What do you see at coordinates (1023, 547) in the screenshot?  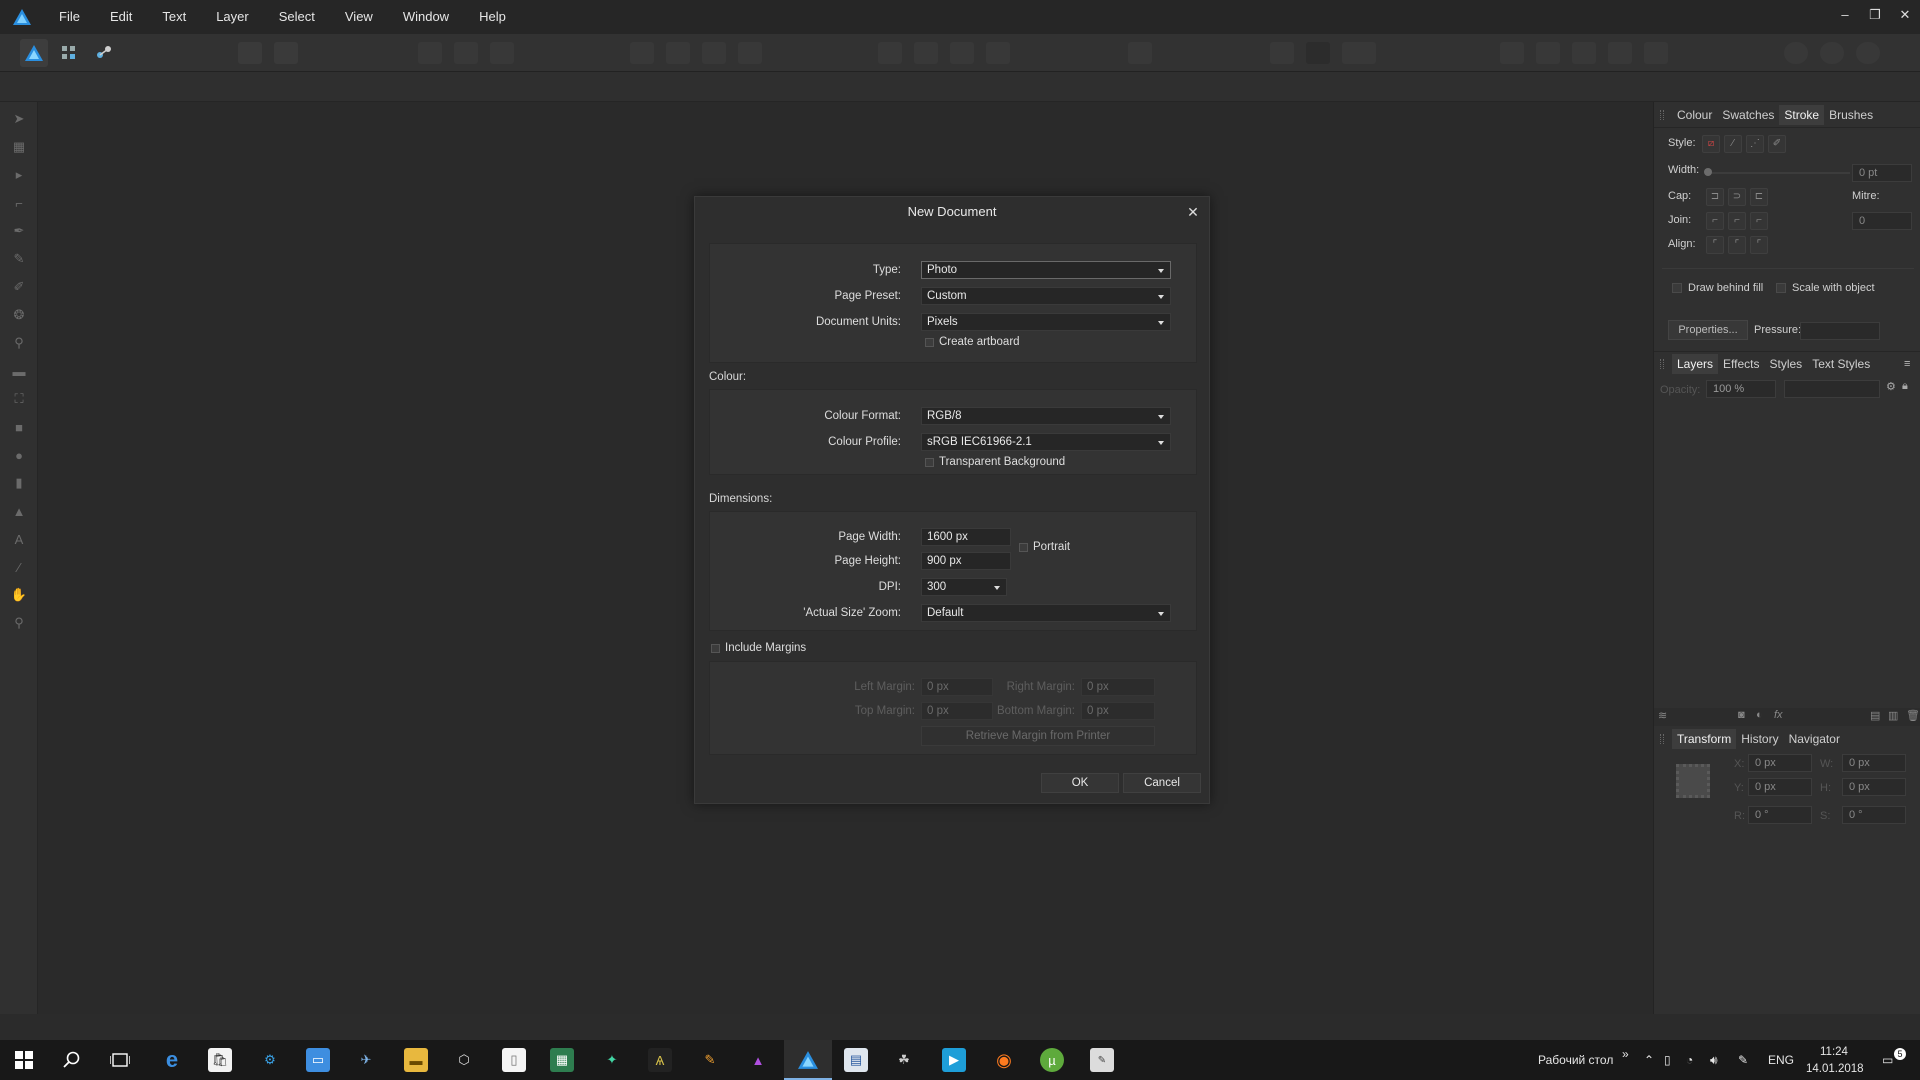 I see `portrait-checkbox` at bounding box center [1023, 547].